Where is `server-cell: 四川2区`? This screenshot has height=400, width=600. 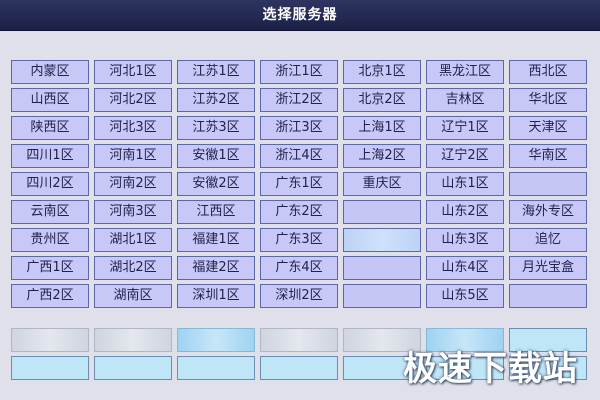
server-cell: 四川2区 is located at coordinates (50, 184).